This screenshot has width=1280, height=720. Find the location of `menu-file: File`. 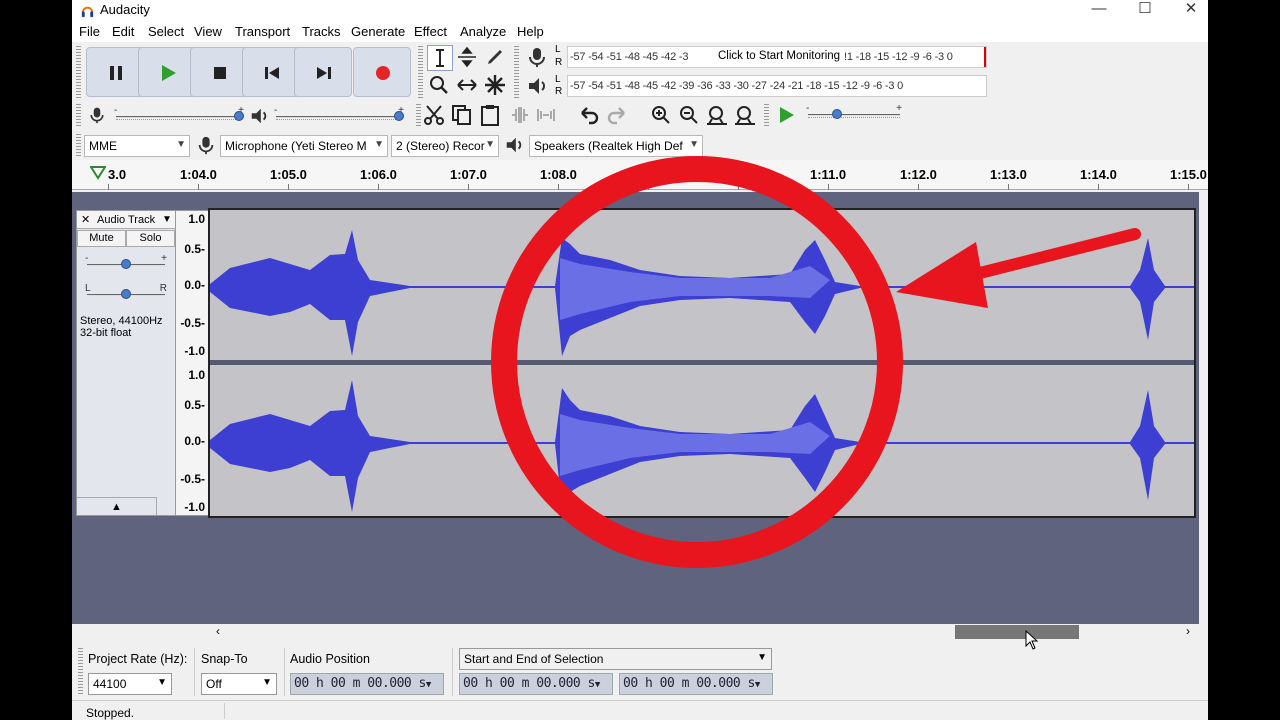

menu-file: File is located at coordinates (89, 31).